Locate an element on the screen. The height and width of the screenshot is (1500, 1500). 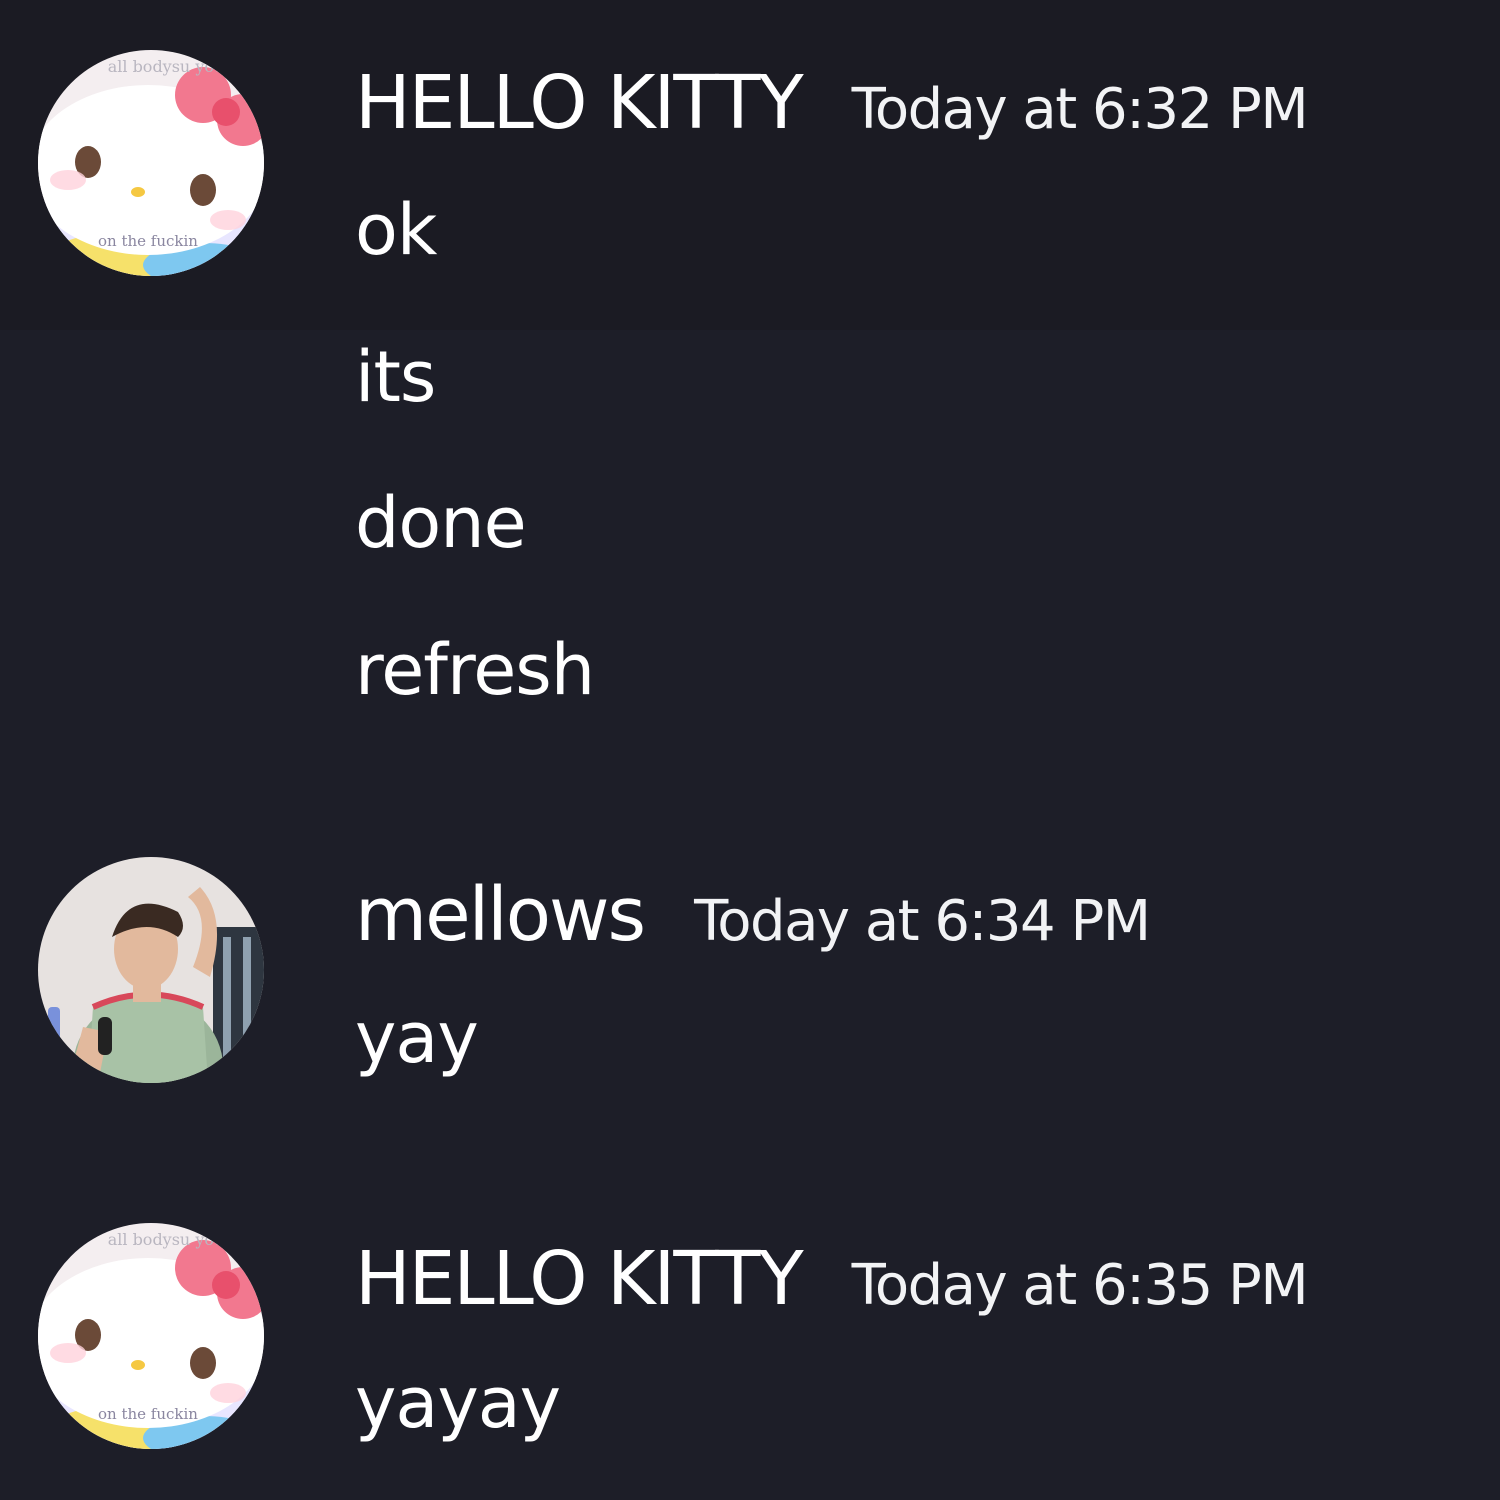
message-text: ok is located at coordinates (396, 230).